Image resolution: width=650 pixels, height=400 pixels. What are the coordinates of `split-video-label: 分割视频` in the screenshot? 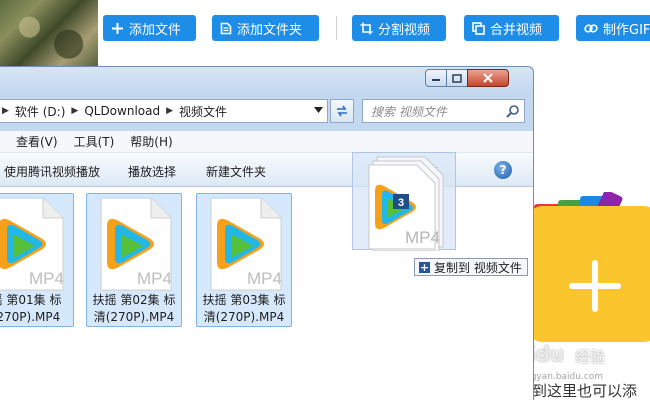 It's located at (404, 30).